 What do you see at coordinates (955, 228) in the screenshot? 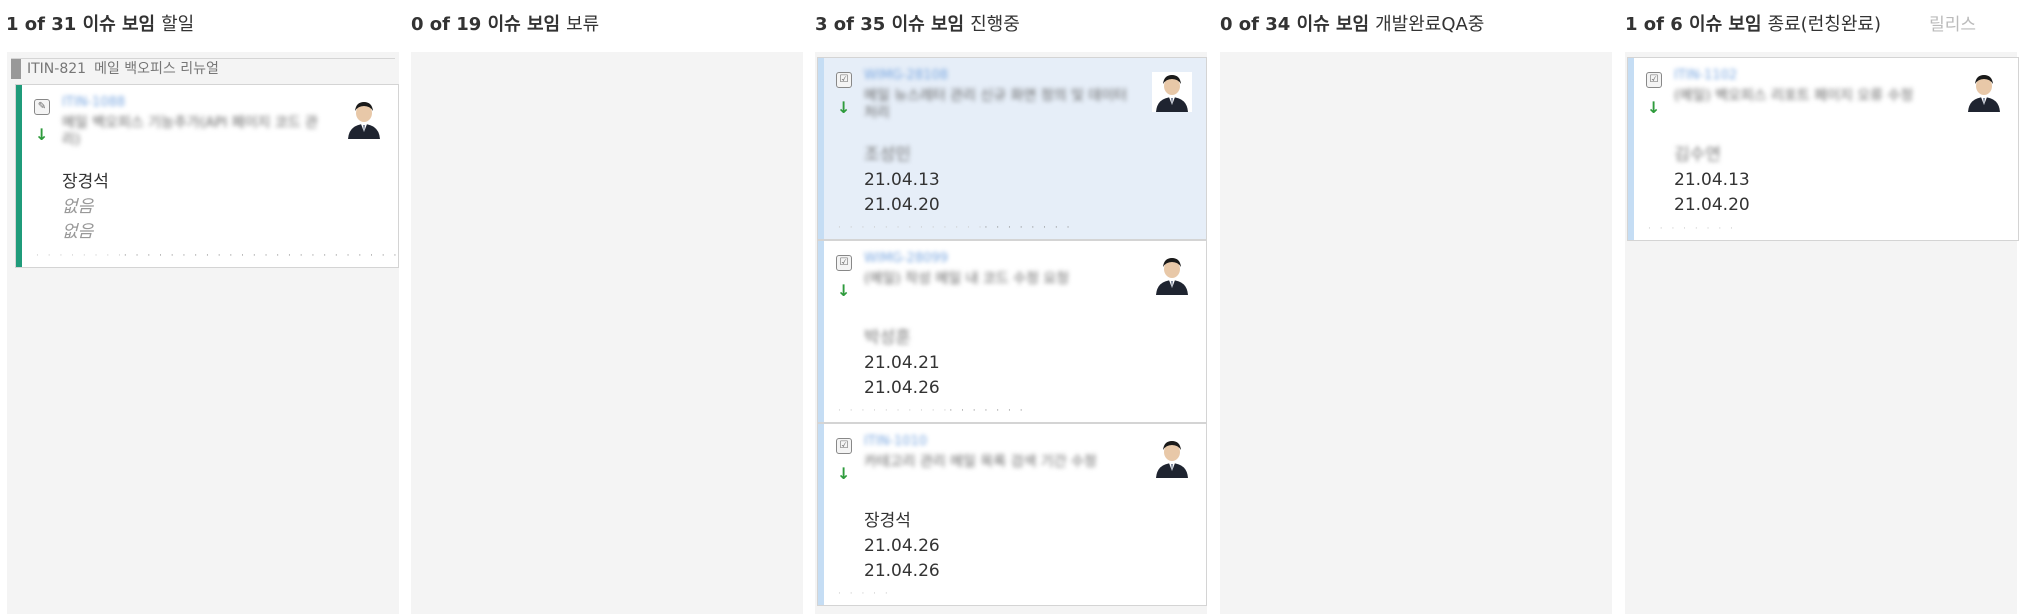
I see `card-days-indicator: · · · · · · · · · · · · ·· · · · · · · ·` at bounding box center [955, 228].